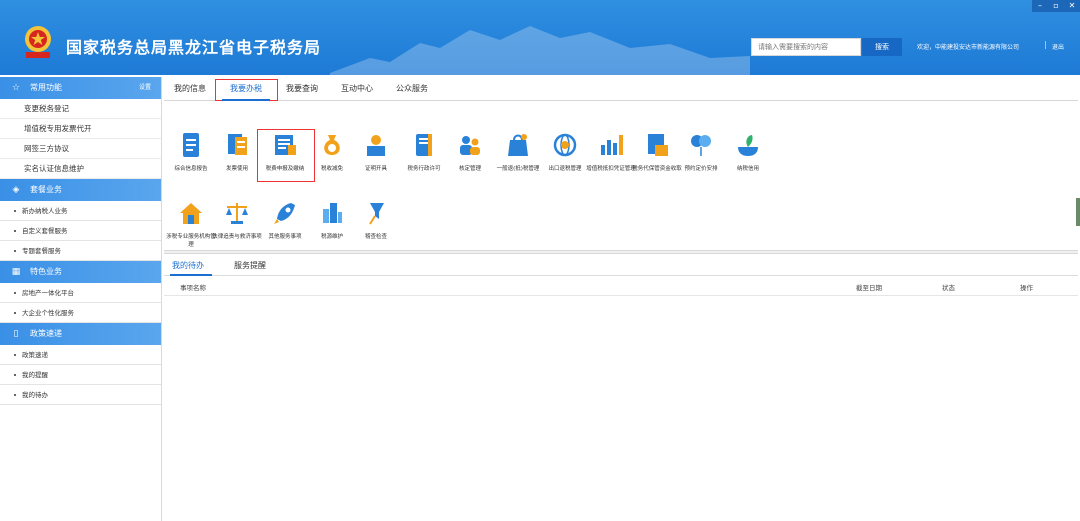 The height and width of the screenshot is (521, 1080). I want to click on sidebar-item-custom-package: 自定义套餐服务, so click(80, 231).